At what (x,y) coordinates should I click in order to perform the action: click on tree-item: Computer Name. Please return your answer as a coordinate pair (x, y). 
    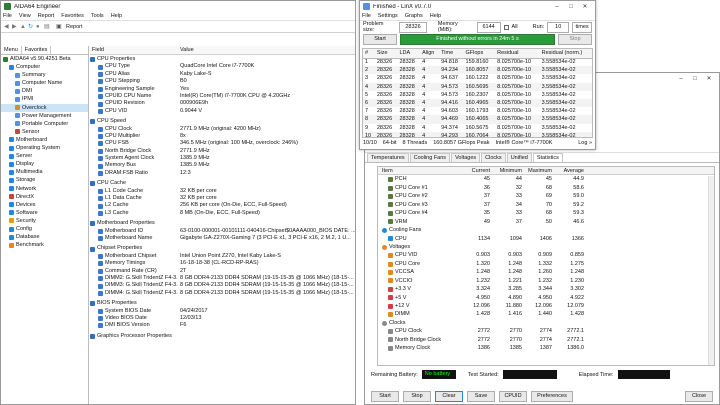
    Looking at the image, I should click on (44, 83).